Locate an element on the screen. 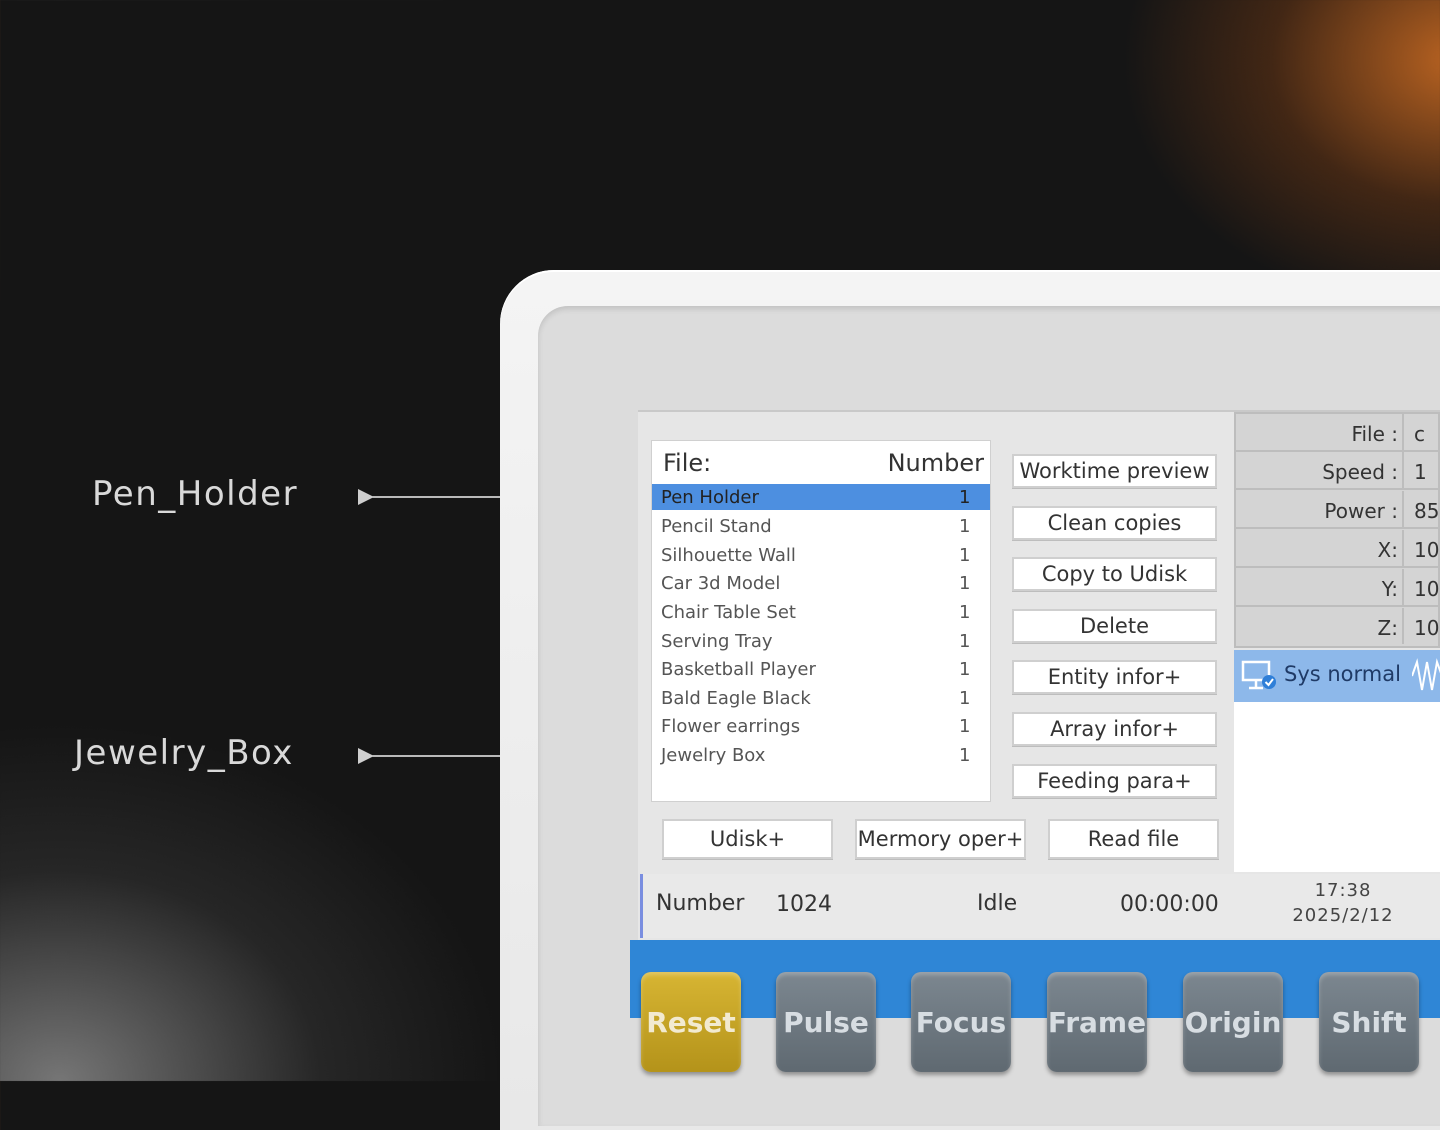 Image resolution: width=1440 pixels, height=1130 pixels. delete-button: Delete is located at coordinates (1114, 626).